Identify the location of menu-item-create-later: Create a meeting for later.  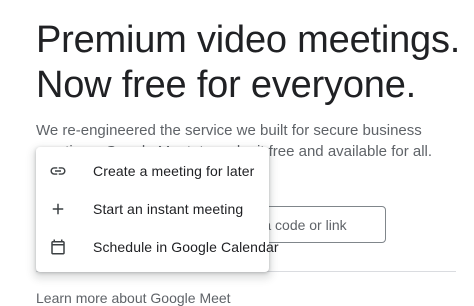
(152, 171).